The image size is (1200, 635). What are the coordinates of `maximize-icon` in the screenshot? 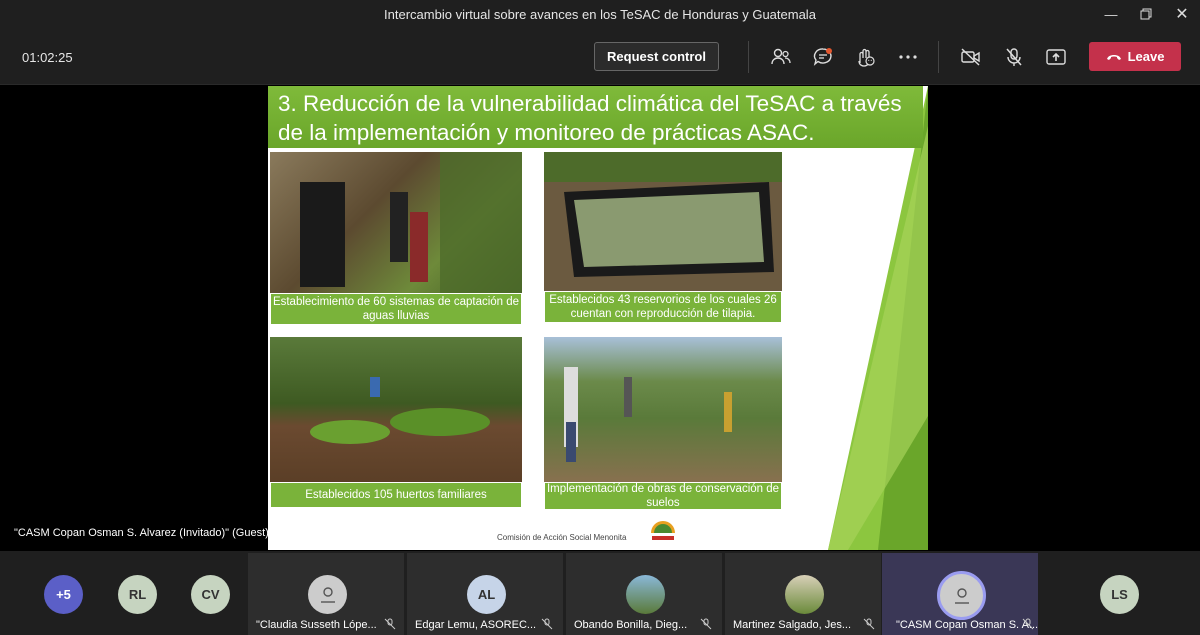 It's located at (1146, 14).